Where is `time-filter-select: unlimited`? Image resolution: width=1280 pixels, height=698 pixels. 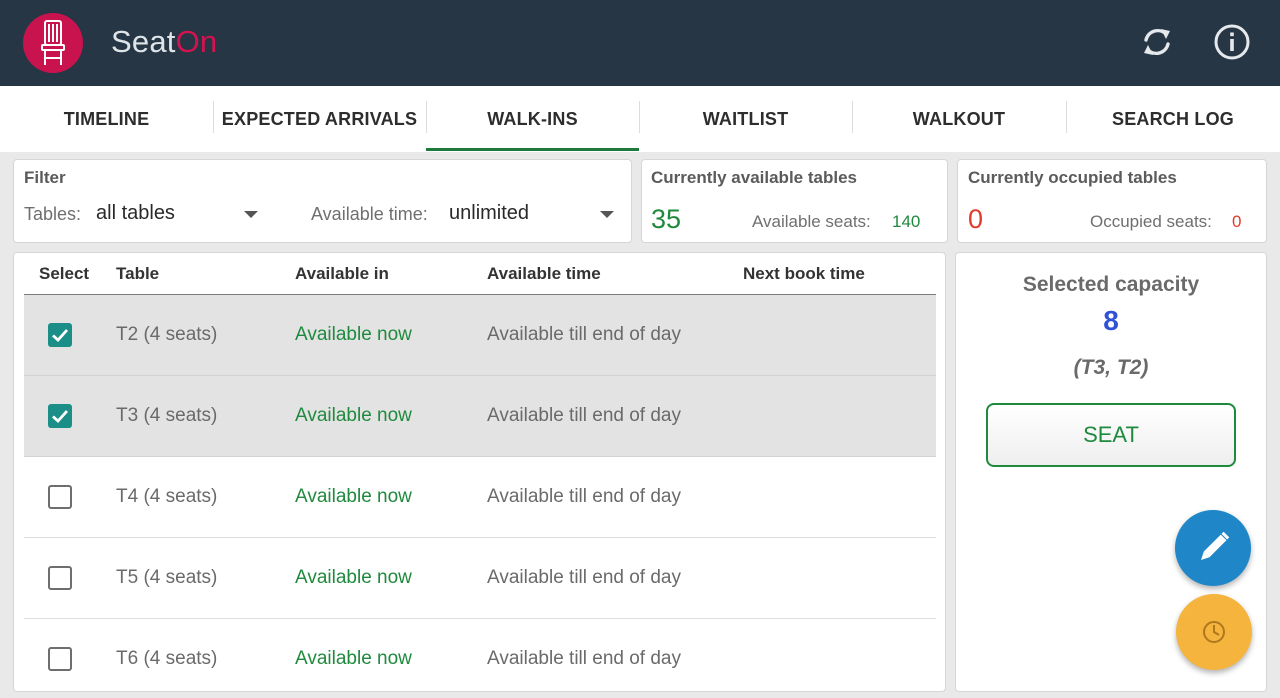
time-filter-select: unlimited is located at coordinates (536, 215).